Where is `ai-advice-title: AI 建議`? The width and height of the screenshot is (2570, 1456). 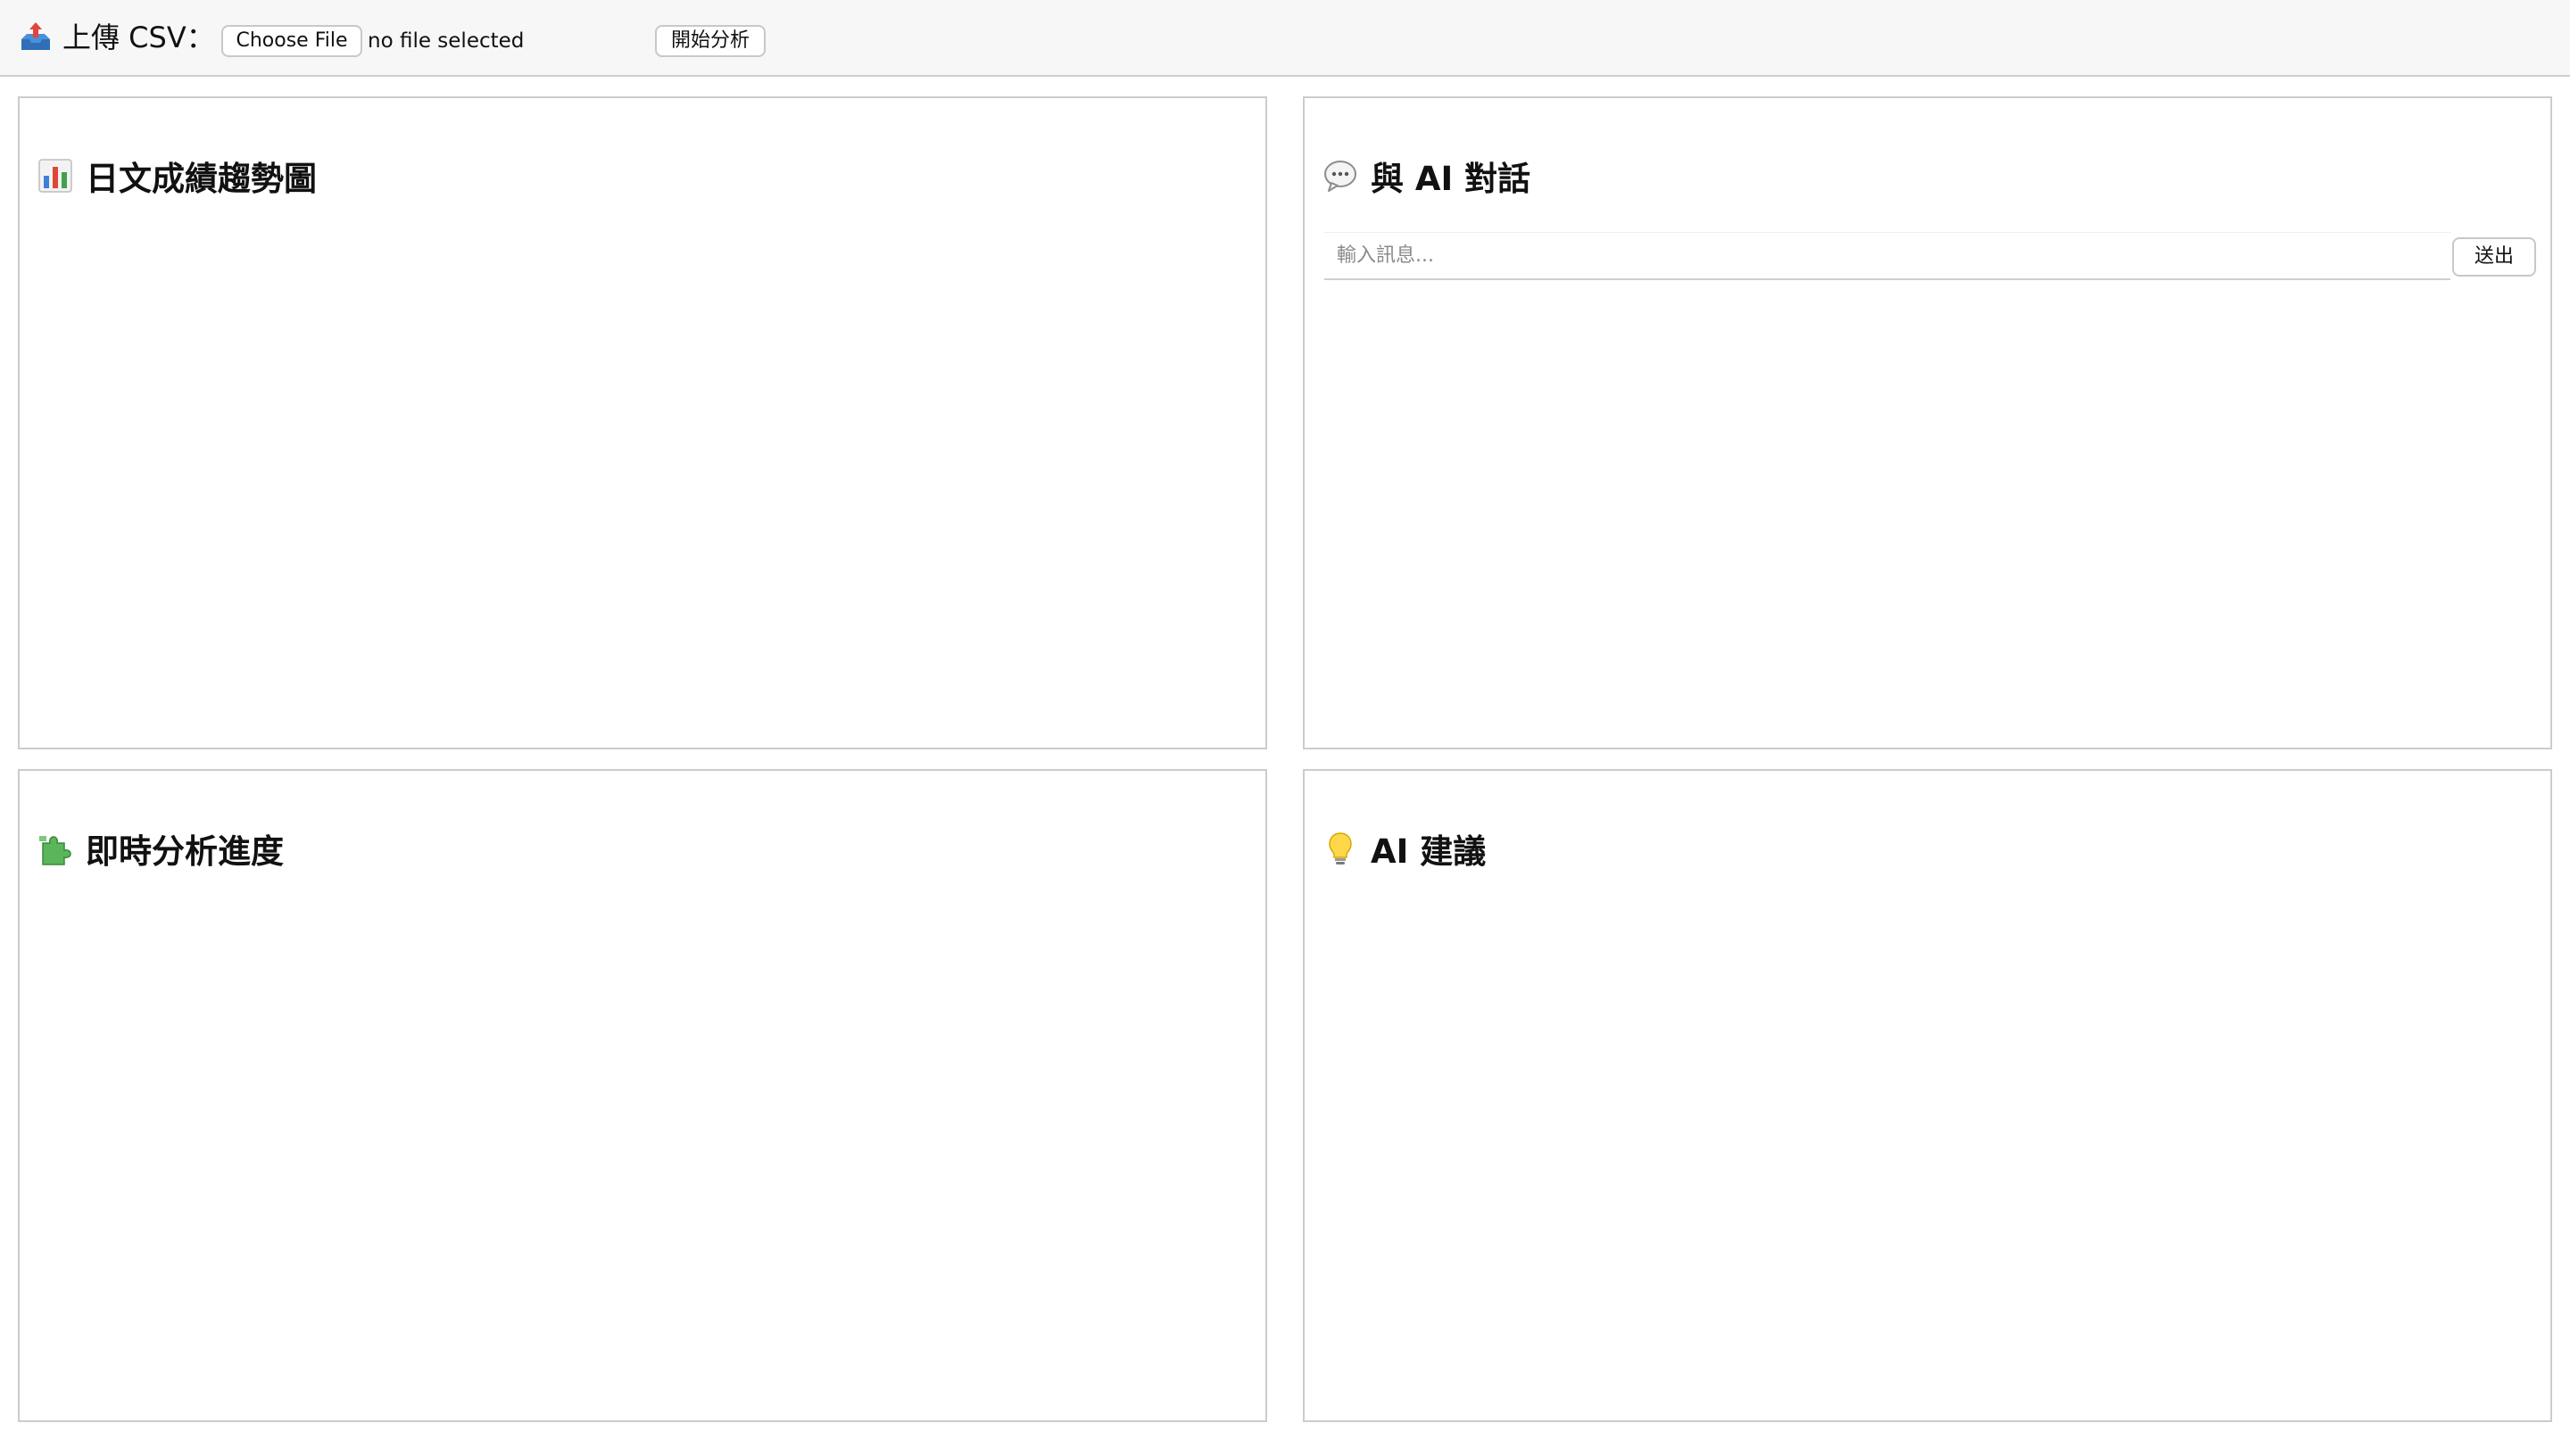
ai-advice-title: AI 建議 is located at coordinates (1404, 849).